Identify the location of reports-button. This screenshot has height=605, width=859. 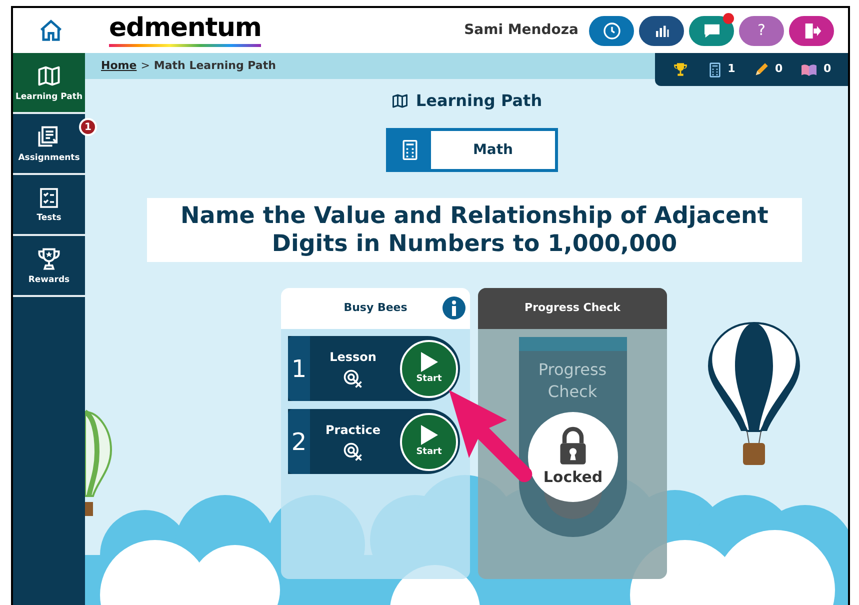
(661, 31).